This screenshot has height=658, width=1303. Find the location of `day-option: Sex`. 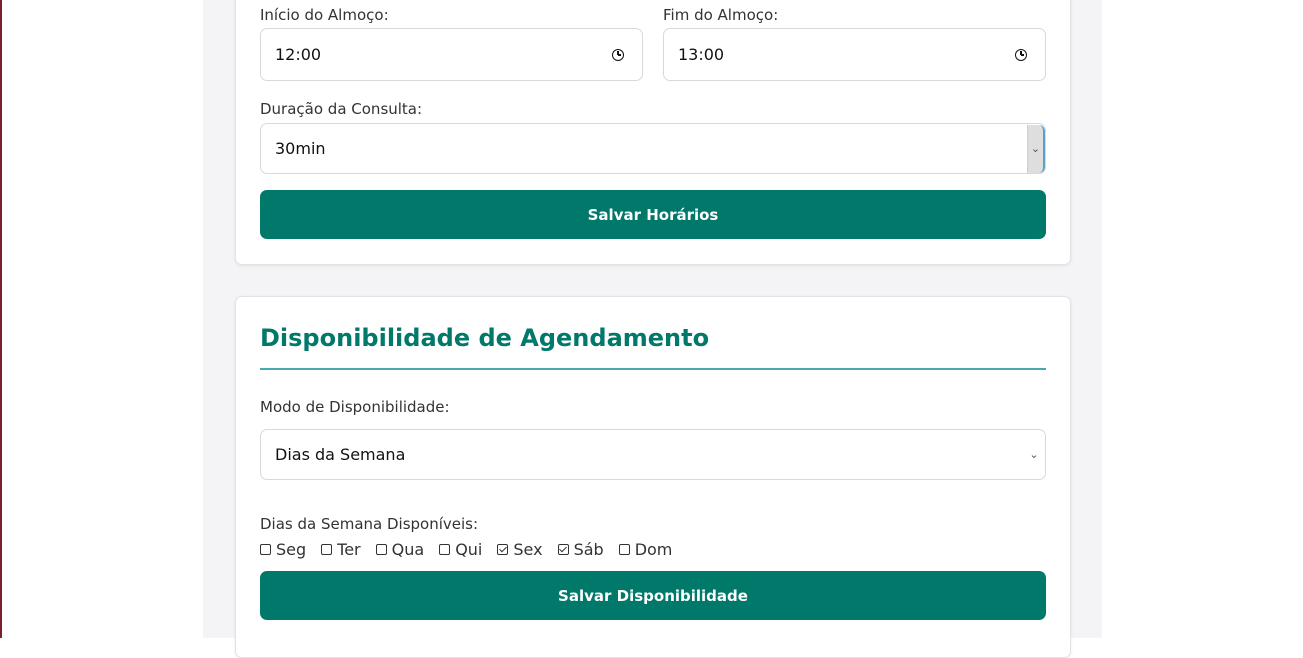

day-option: Sex is located at coordinates (520, 549).